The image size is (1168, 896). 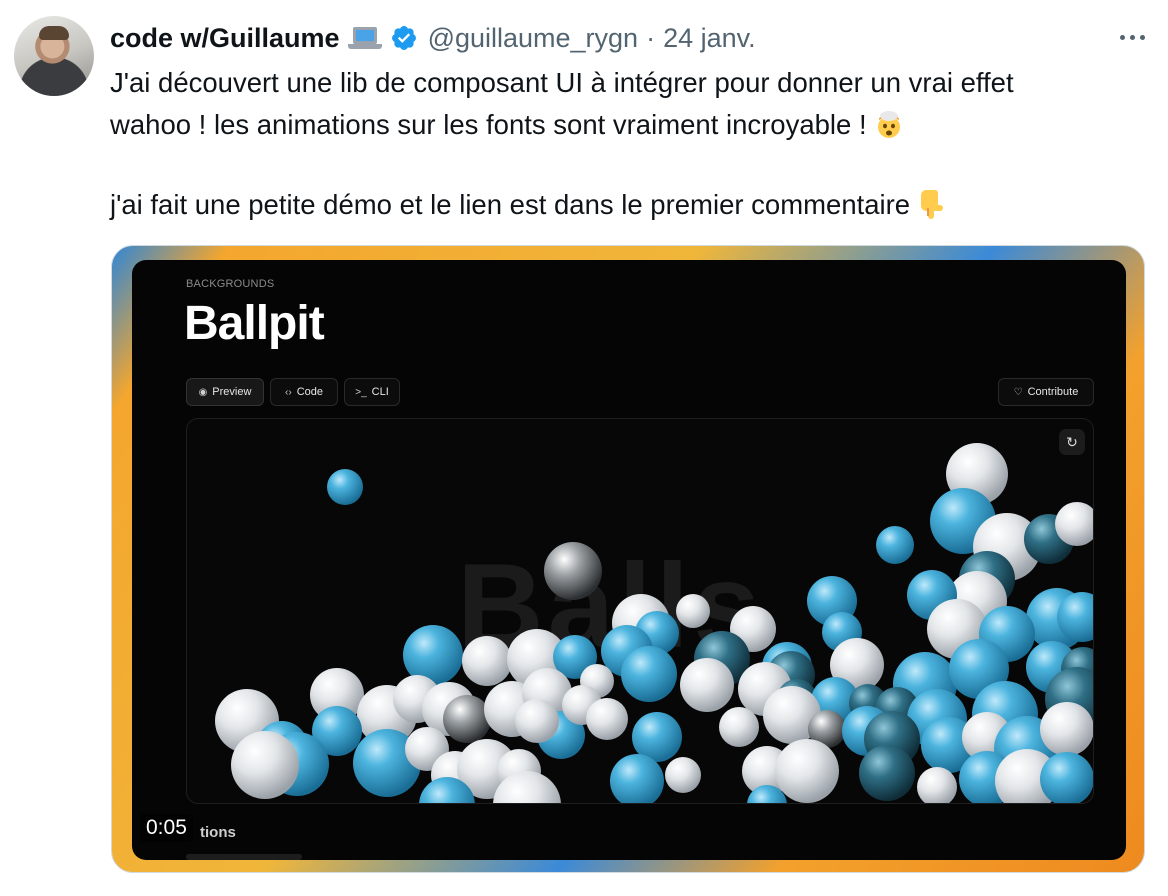 I want to click on tab-preview: ◉ Preview, so click(x=225, y=392).